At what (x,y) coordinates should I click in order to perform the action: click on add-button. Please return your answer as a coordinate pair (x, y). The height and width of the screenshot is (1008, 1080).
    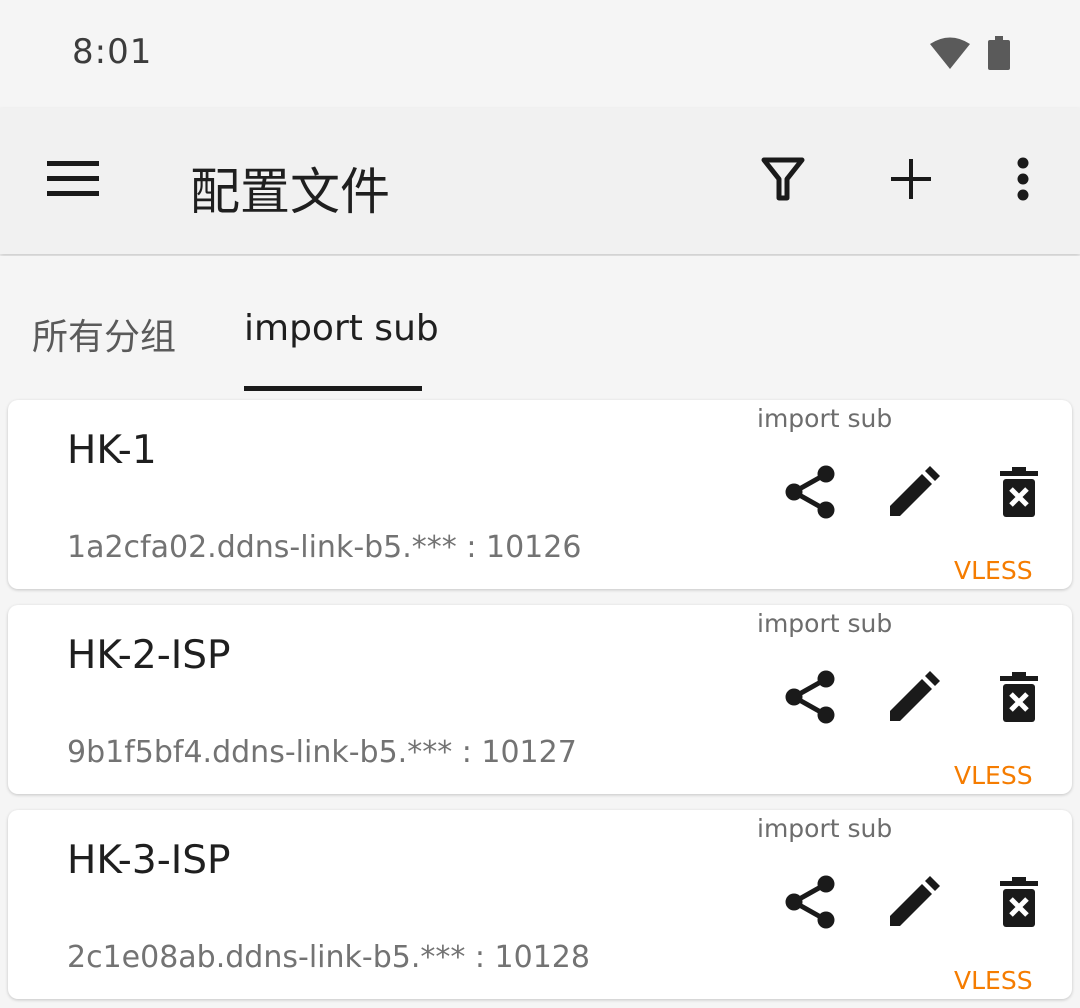
    Looking at the image, I should click on (911, 181).